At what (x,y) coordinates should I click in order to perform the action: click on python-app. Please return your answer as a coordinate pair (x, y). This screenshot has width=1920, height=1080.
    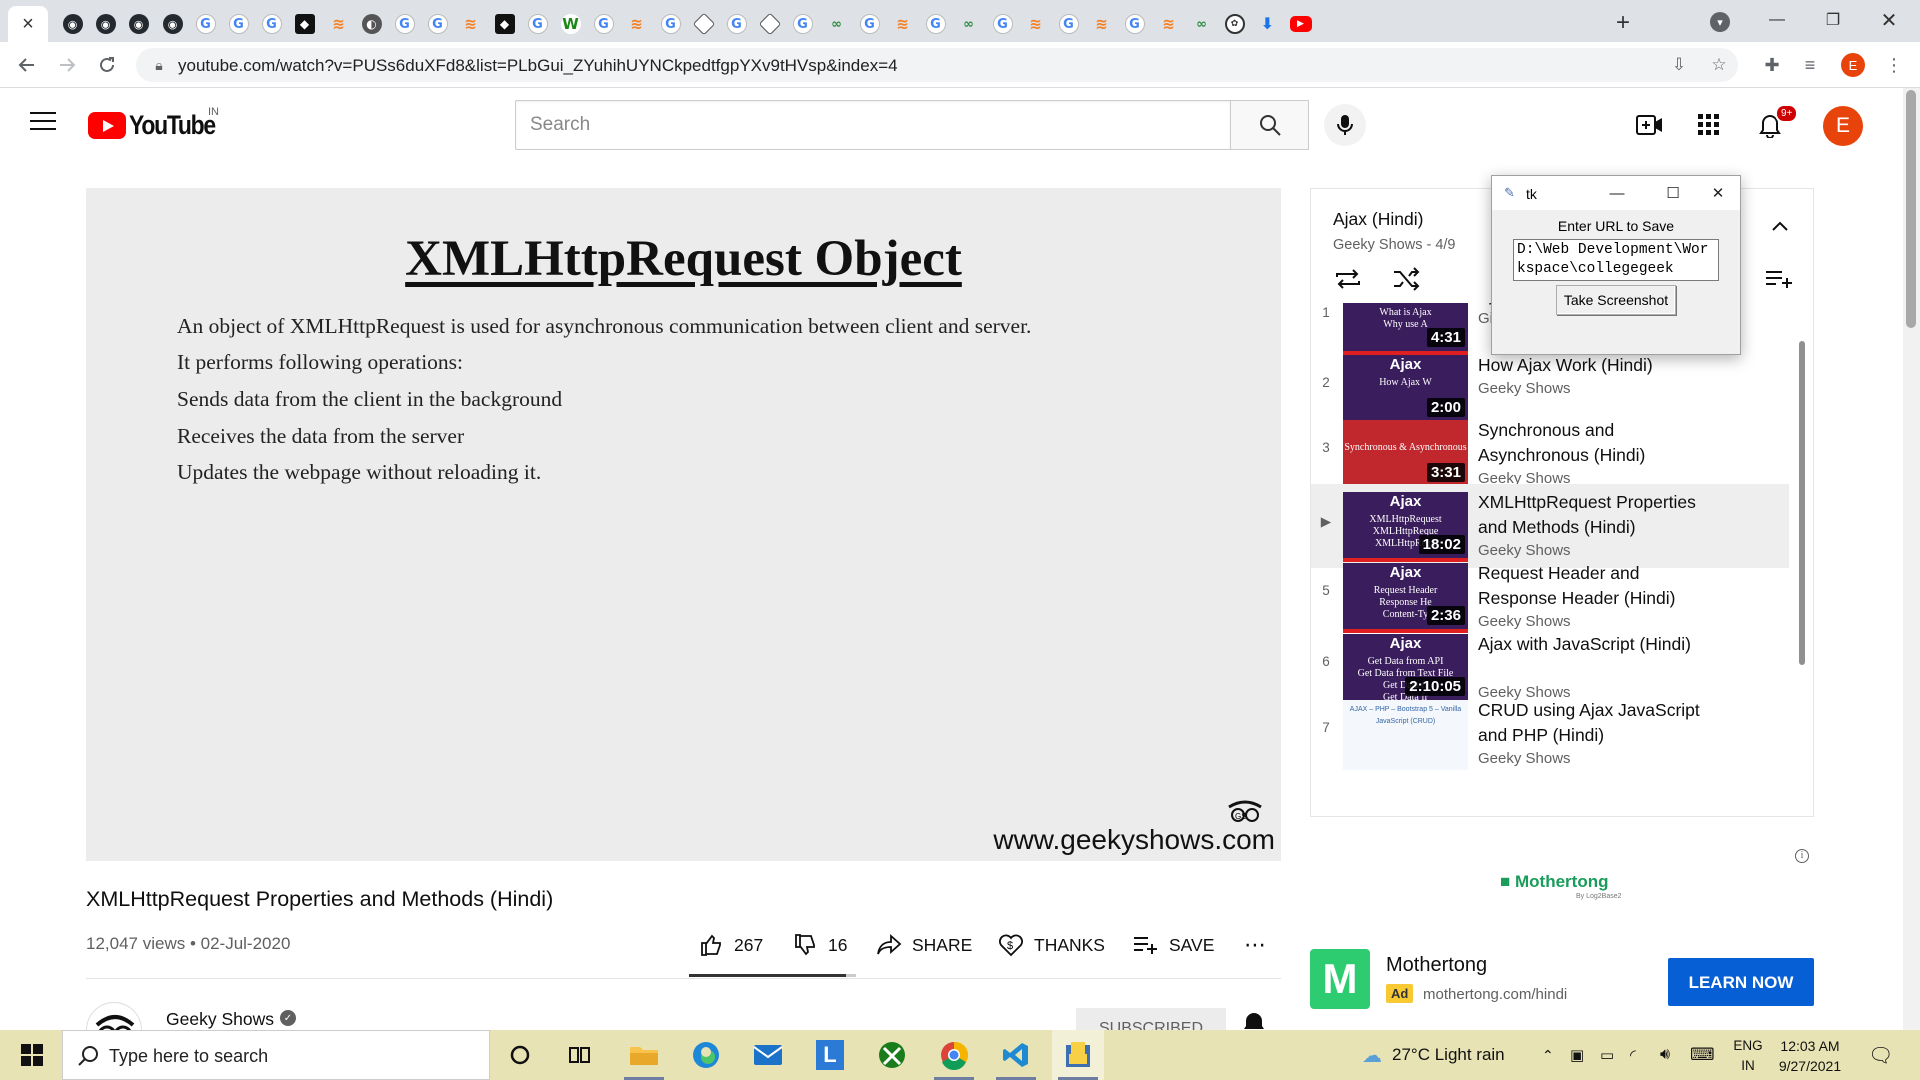
    Looking at the image, I should click on (1078, 1055).